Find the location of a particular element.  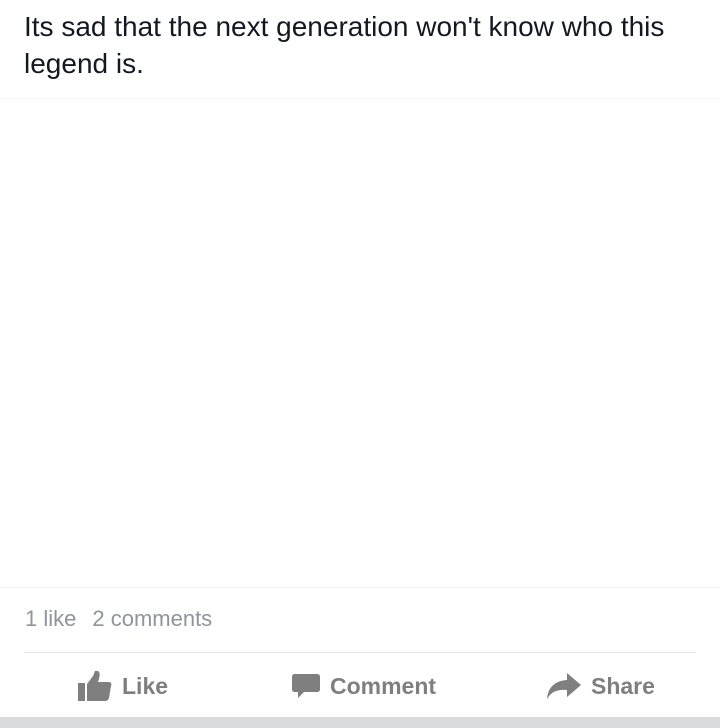

comment-button: Comment is located at coordinates (364, 686).